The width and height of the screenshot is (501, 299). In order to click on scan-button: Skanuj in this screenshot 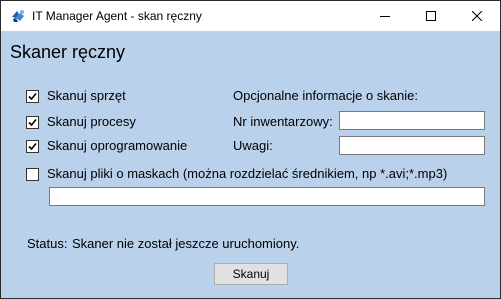, I will do `click(251, 274)`.